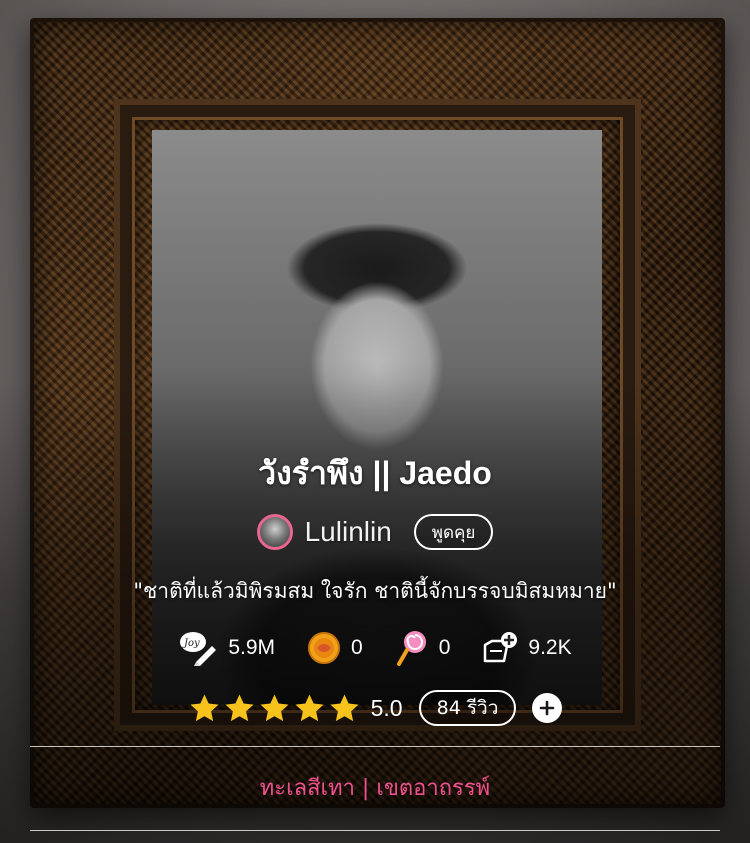  What do you see at coordinates (348, 532) in the screenshot?
I see `author-name: Lulinlin` at bounding box center [348, 532].